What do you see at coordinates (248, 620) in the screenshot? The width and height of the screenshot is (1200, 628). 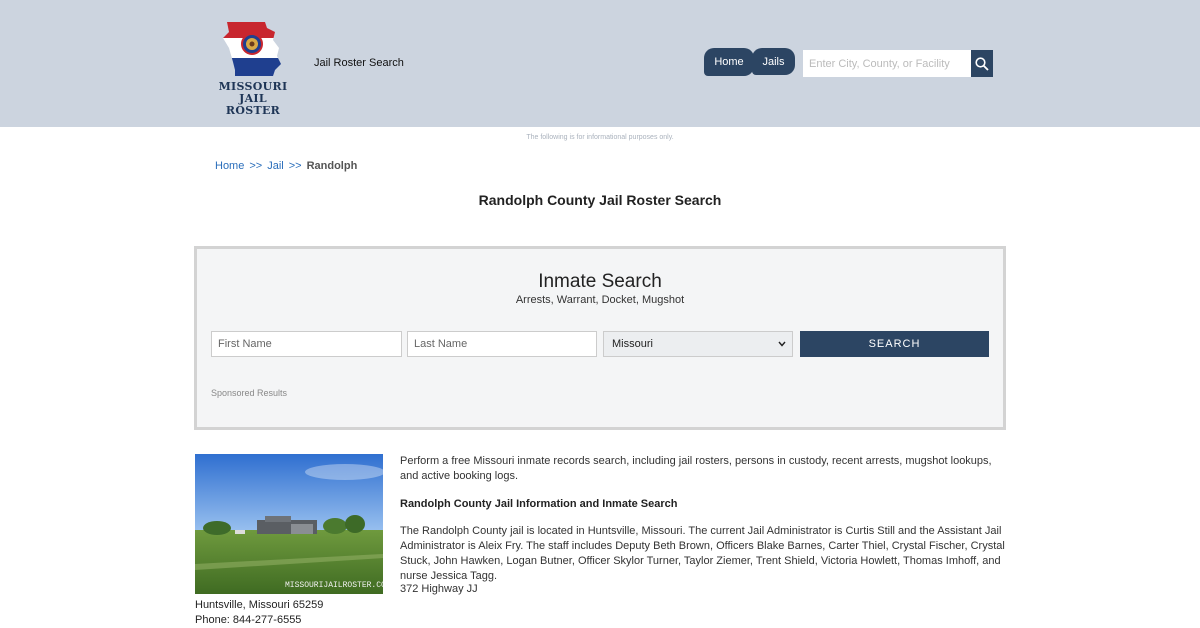 I see `facility-phone: Phone: 844-277-6555` at bounding box center [248, 620].